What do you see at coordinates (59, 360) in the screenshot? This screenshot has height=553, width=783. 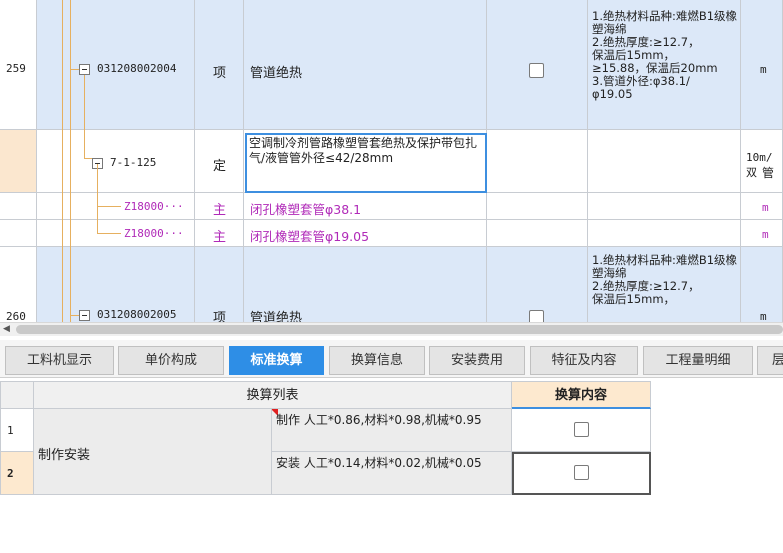 I see `tab-labor-material-machine: 工料机显示` at bounding box center [59, 360].